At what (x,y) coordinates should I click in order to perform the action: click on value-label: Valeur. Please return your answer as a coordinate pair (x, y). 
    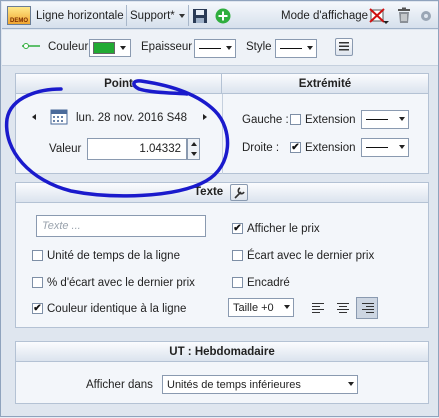
    Looking at the image, I should click on (65, 149).